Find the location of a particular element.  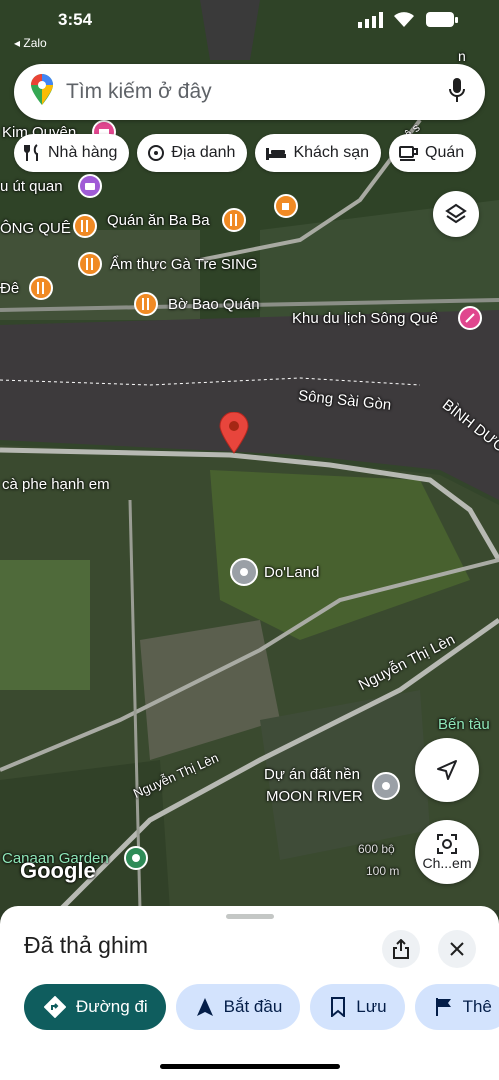

share-button is located at coordinates (401, 949).